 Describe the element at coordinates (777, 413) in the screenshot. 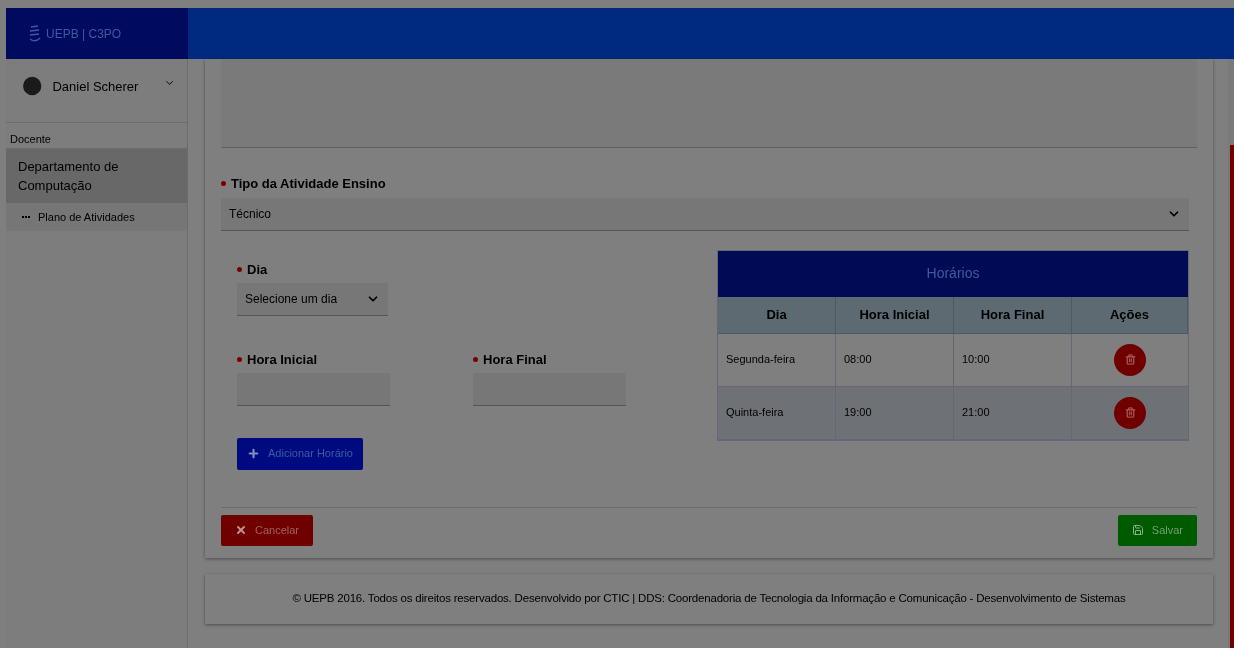

I see `table-cell: Quinta-feira` at that location.